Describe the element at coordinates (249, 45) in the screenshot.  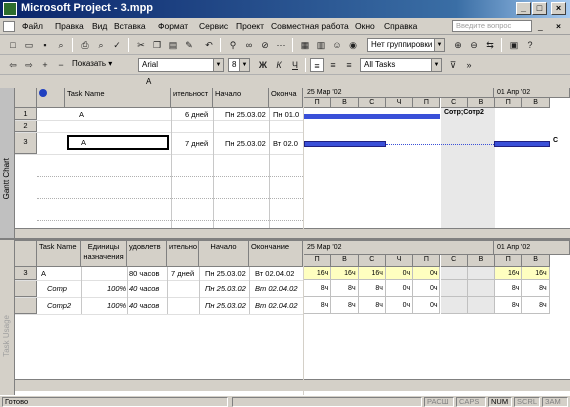
I see `link-tasks-icon: ∞` at that location.